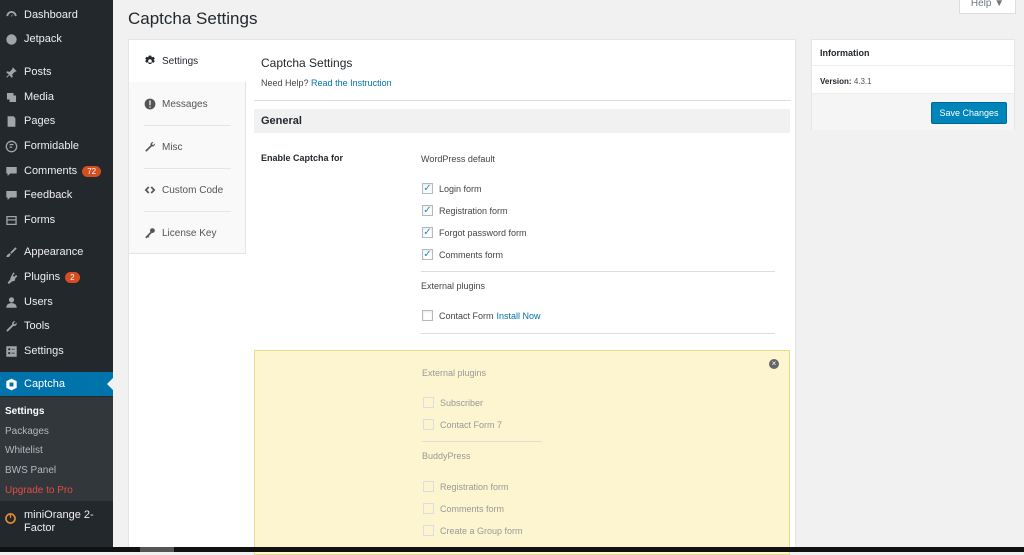 The width and height of the screenshot is (1024, 555). I want to click on tab-settings: Settings, so click(187, 61).